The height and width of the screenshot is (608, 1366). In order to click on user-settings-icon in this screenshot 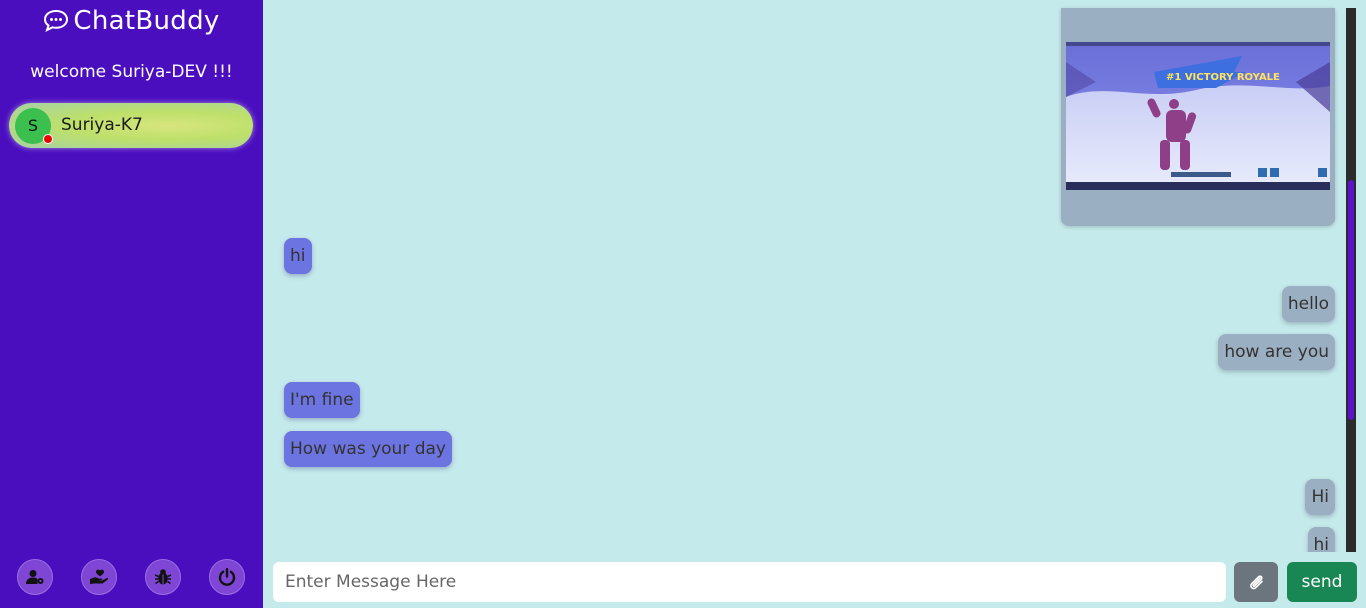, I will do `click(35, 577)`.